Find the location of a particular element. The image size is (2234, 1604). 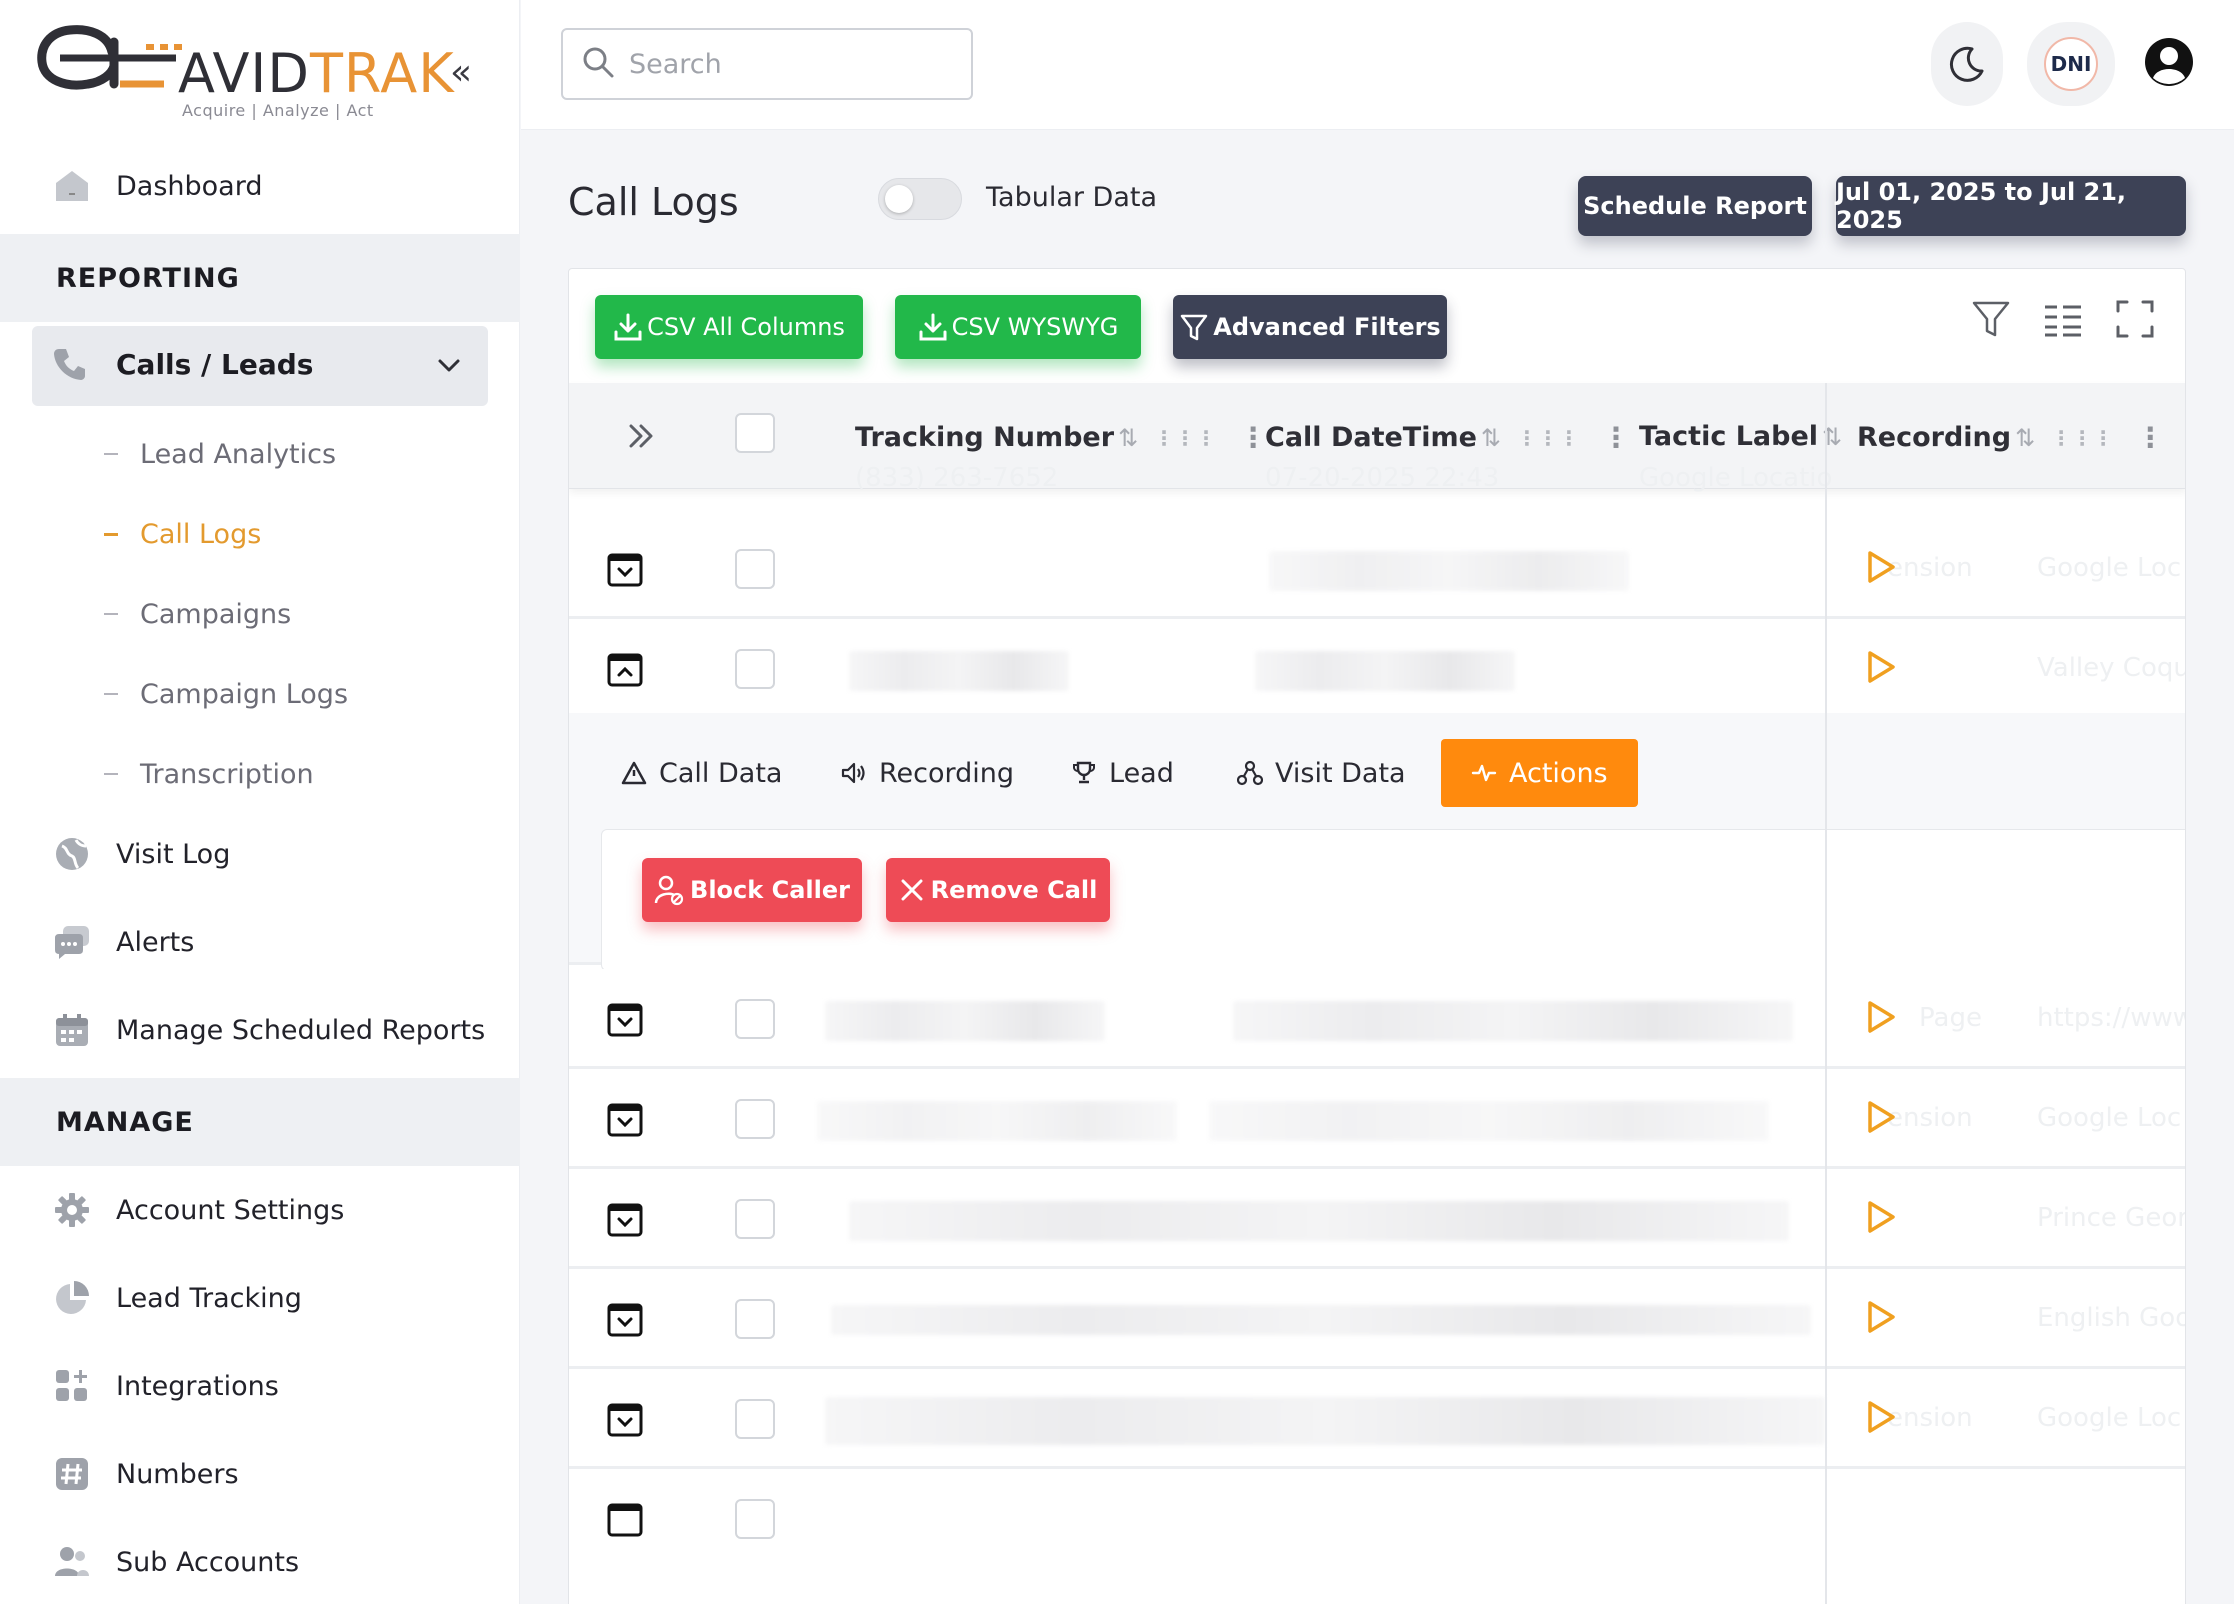

collapse-sidebar-icon: « is located at coordinates (461, 72).